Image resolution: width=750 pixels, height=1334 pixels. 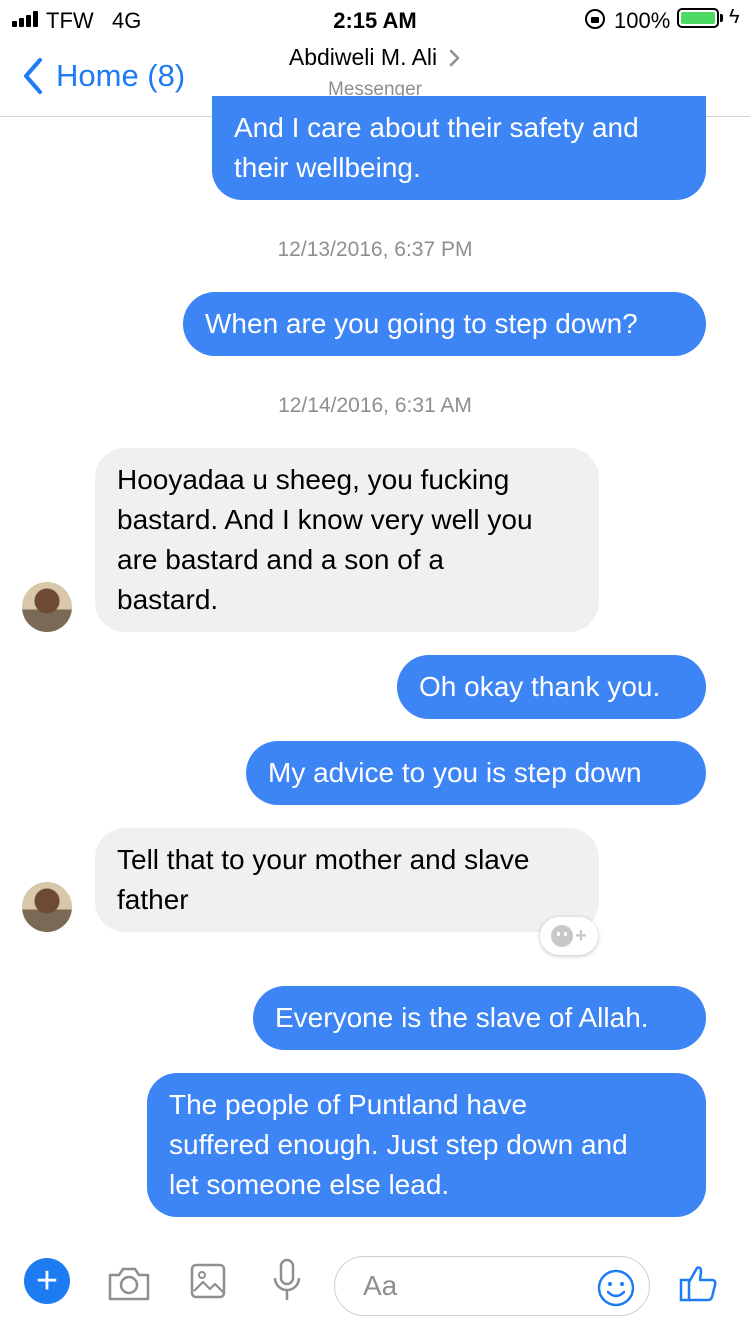 What do you see at coordinates (327, 167) in the screenshot?
I see `message-line: their wellbeing.` at bounding box center [327, 167].